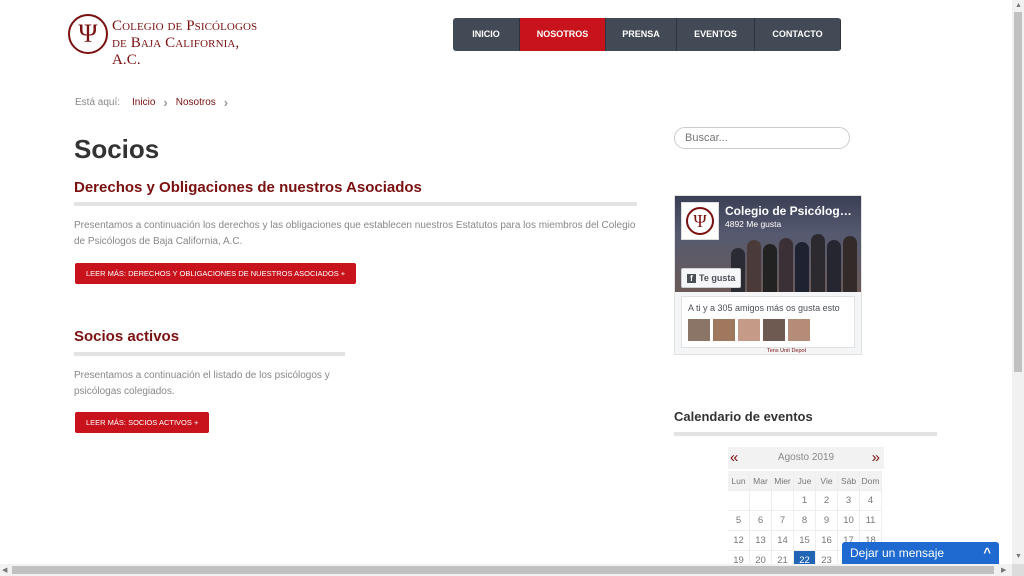  Describe the element at coordinates (798, 34) in the screenshot. I see `nav-contacto: CONTACTO` at that location.